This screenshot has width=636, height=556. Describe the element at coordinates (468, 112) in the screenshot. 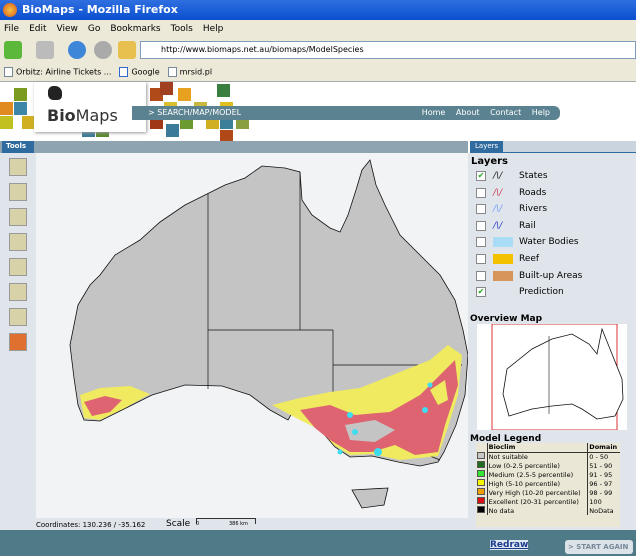

I see `nav-about: About` at that location.